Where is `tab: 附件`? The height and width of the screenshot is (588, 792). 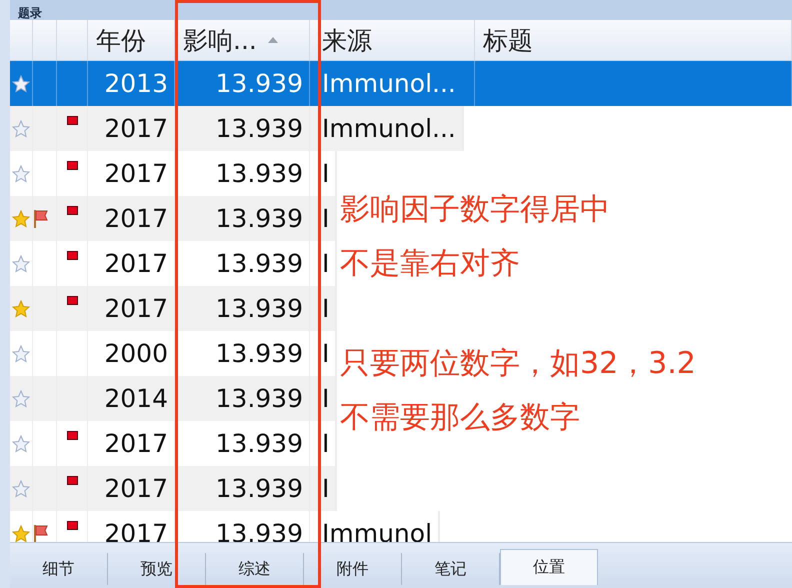 tab: 附件 is located at coordinates (353, 569).